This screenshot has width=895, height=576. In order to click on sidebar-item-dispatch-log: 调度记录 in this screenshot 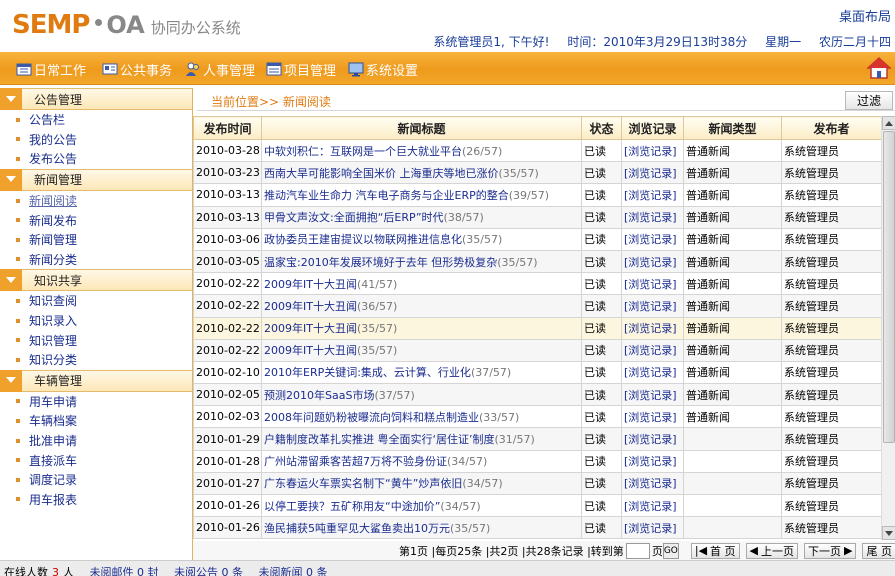, I will do `click(96, 480)`.